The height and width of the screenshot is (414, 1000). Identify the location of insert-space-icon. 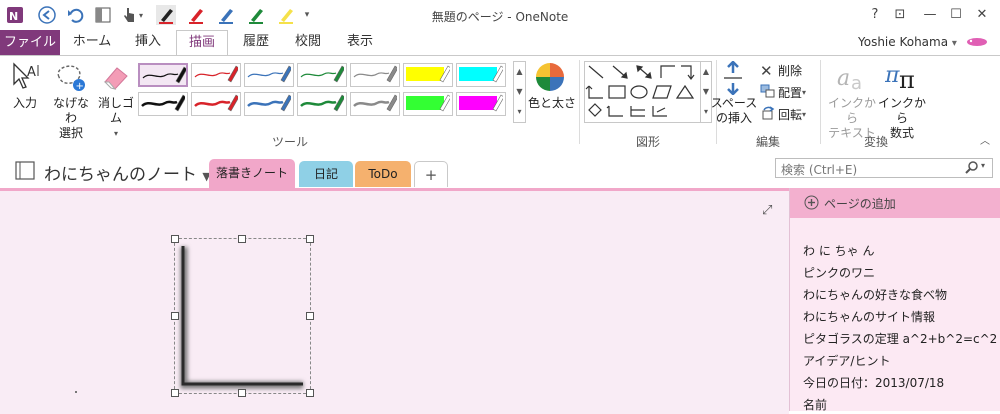
(733, 79).